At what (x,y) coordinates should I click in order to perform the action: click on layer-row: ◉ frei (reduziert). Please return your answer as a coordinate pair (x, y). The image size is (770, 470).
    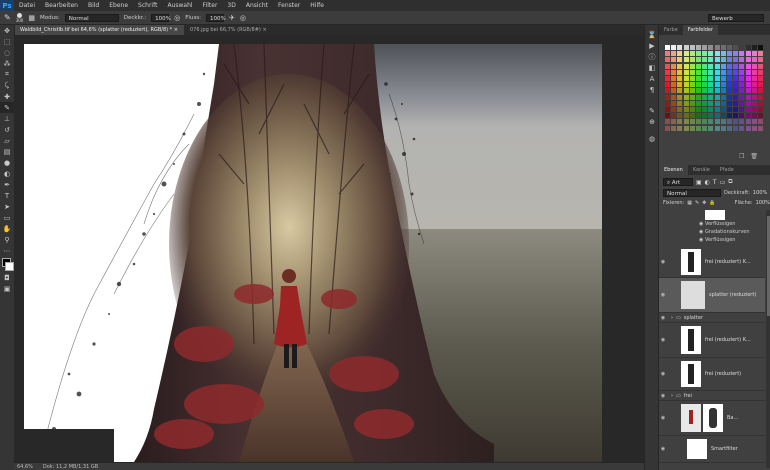
    Looking at the image, I should click on (712, 374).